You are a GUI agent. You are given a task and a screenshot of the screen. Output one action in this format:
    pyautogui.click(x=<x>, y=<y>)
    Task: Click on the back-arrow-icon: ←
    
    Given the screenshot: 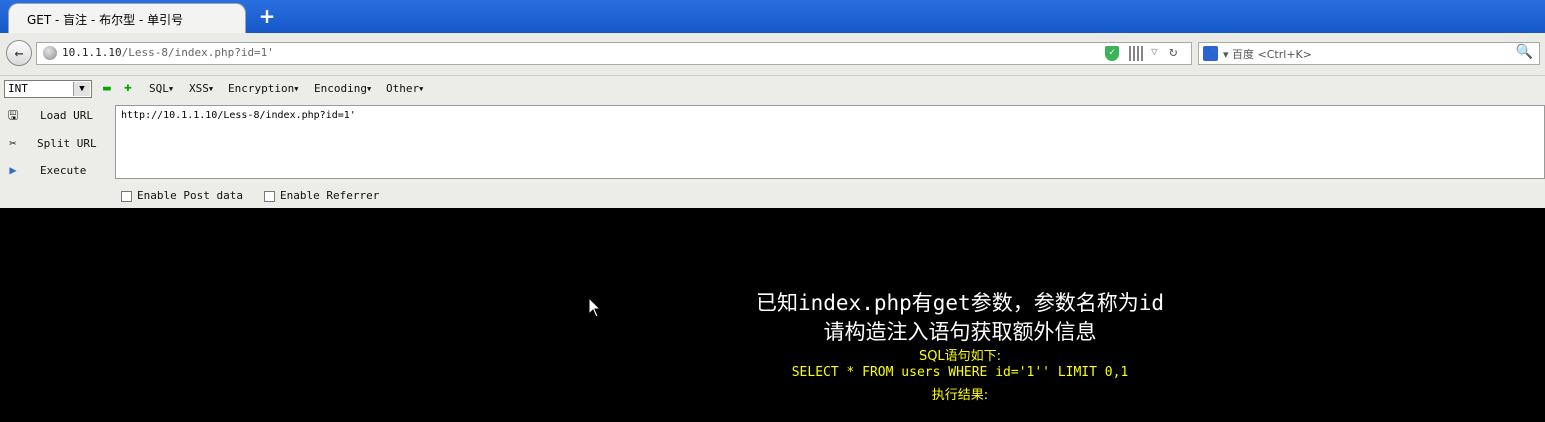 What is the action you would take?
    pyautogui.click(x=19, y=53)
    